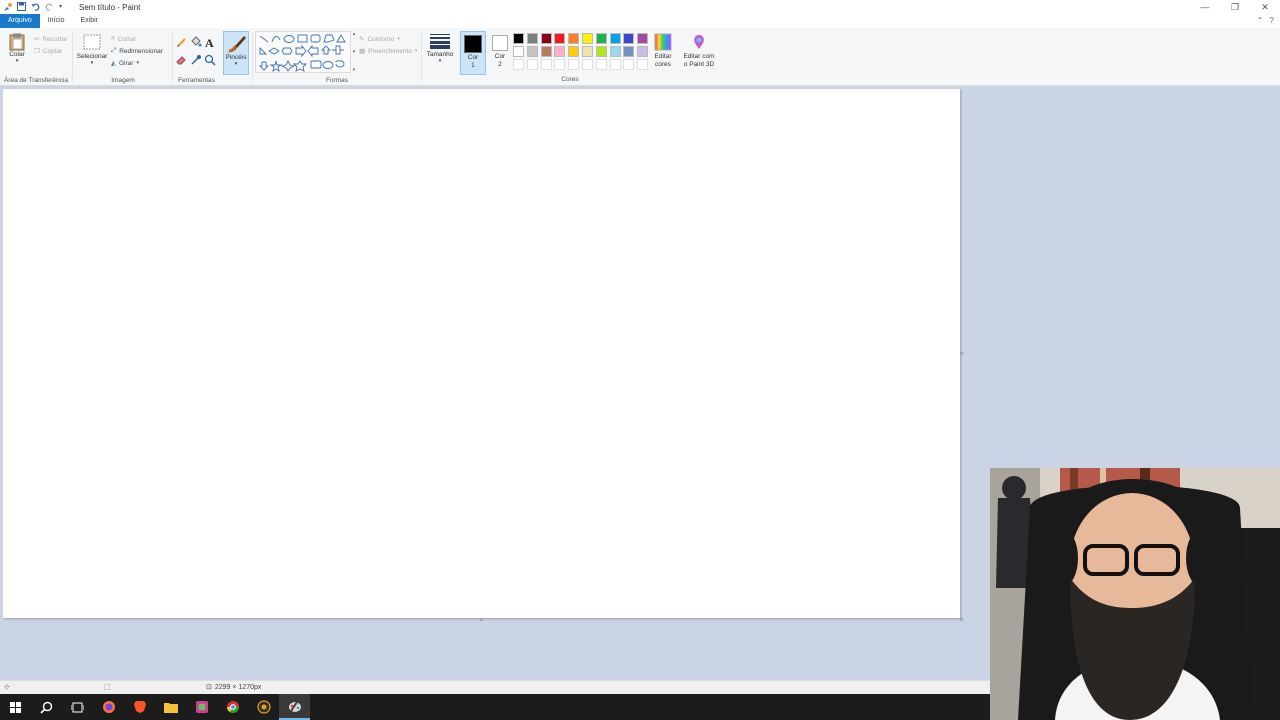  I want to click on brushes-button: Pincéis ▾, so click(236, 53).